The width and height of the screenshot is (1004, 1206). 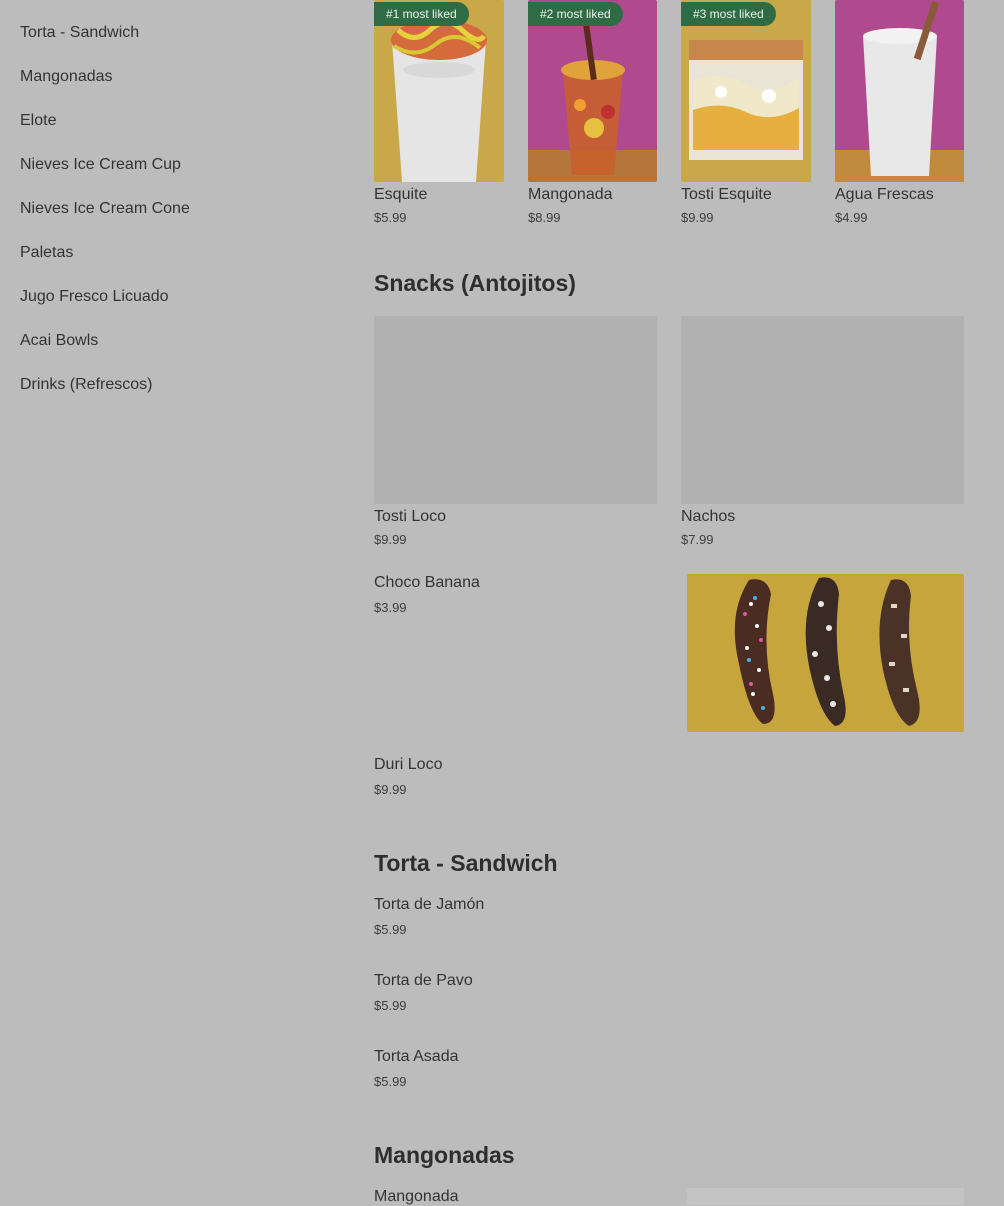 What do you see at coordinates (851, 217) in the screenshot?
I see `item-price: $4.99` at bounding box center [851, 217].